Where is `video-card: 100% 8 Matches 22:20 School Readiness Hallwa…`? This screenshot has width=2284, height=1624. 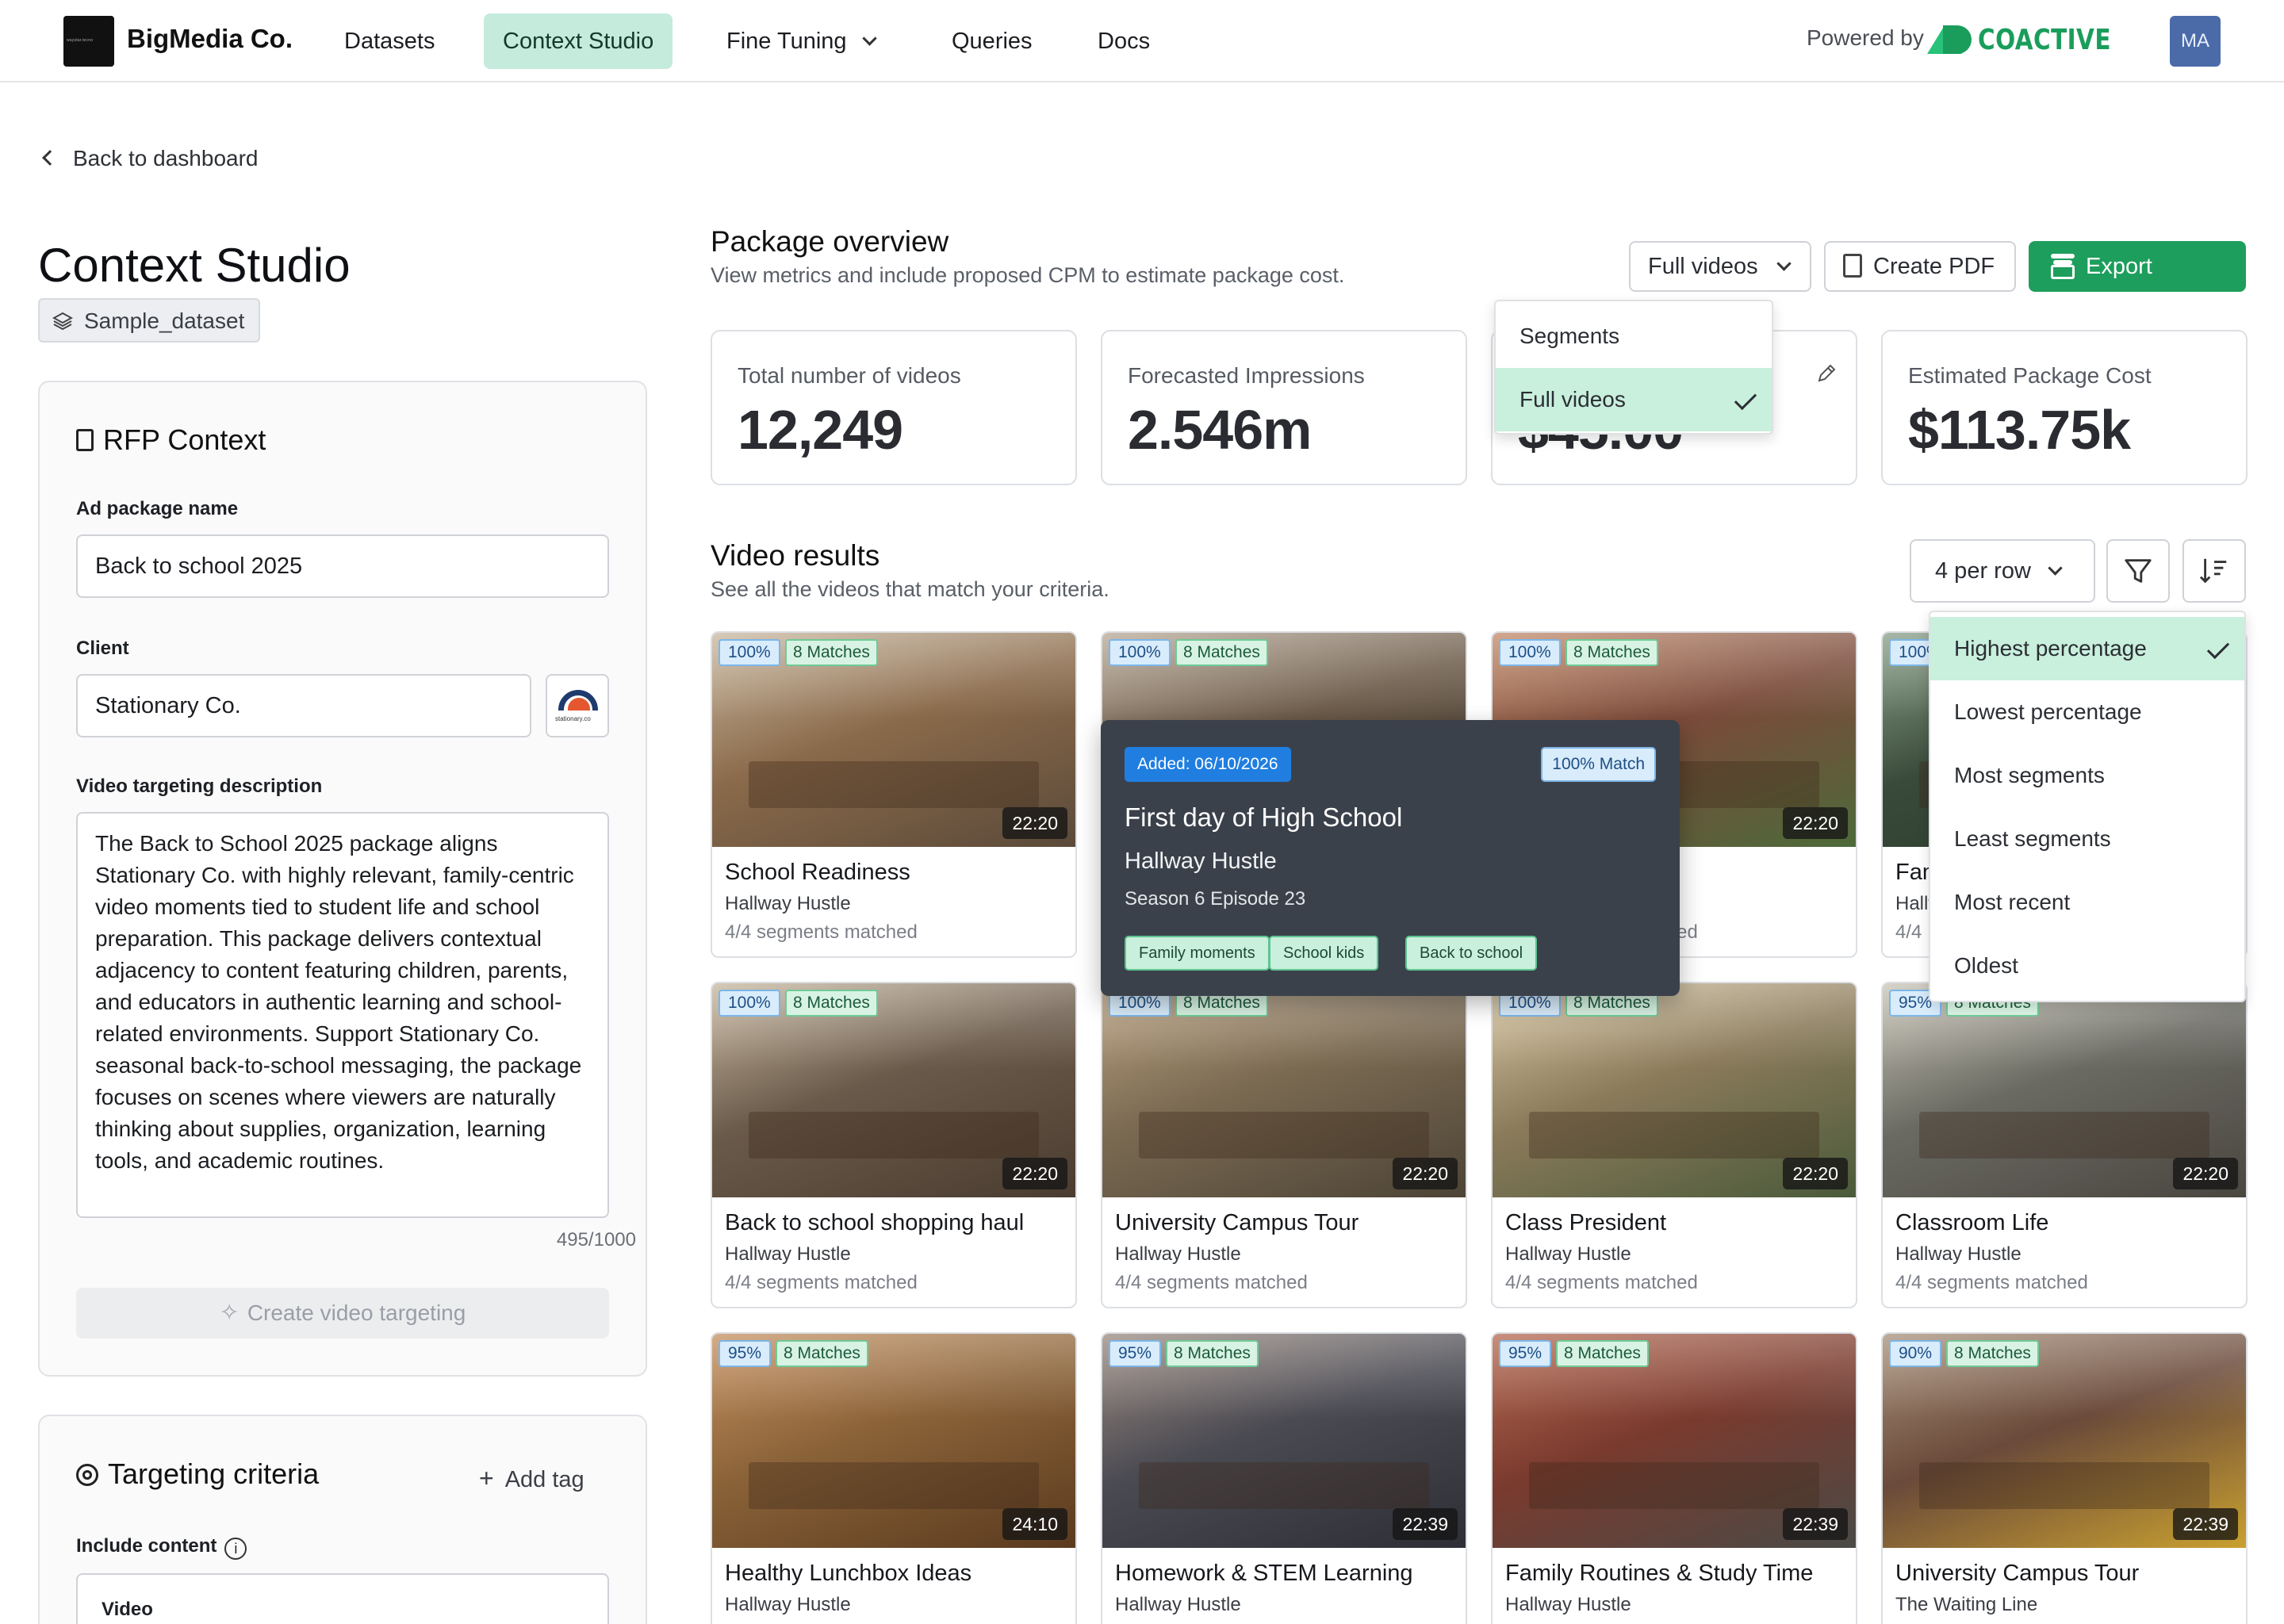 video-card: 100% 8 Matches 22:20 School Readiness Hallwa… is located at coordinates (894, 794).